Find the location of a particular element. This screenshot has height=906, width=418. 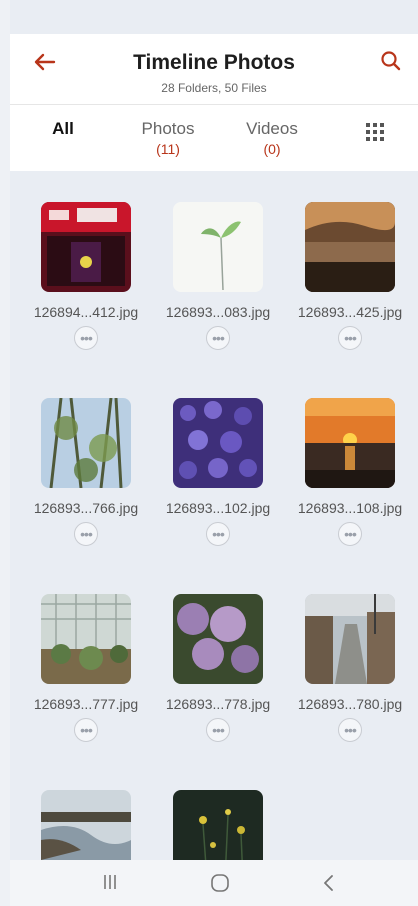

image-night-flowers is located at coordinates (218, 825).